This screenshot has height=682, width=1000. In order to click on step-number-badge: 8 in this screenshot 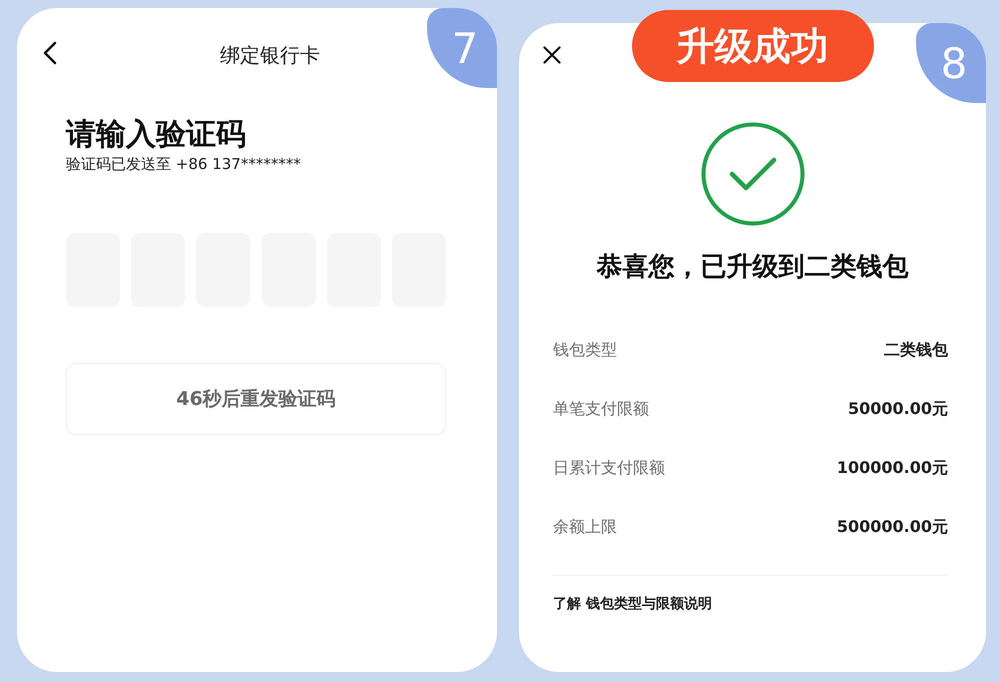, I will do `click(951, 63)`.